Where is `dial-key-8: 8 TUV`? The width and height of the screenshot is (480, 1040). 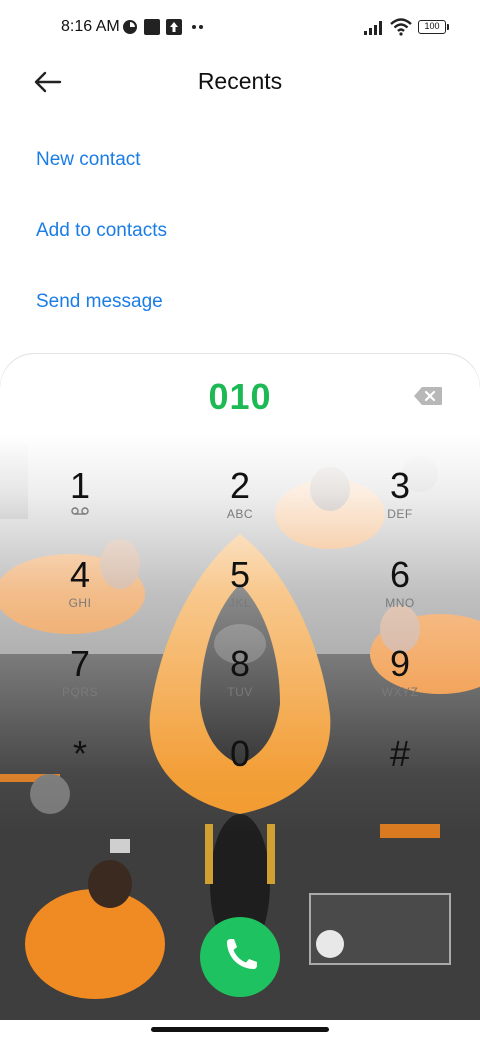
dial-key-8: 8 TUV is located at coordinates (240, 684).